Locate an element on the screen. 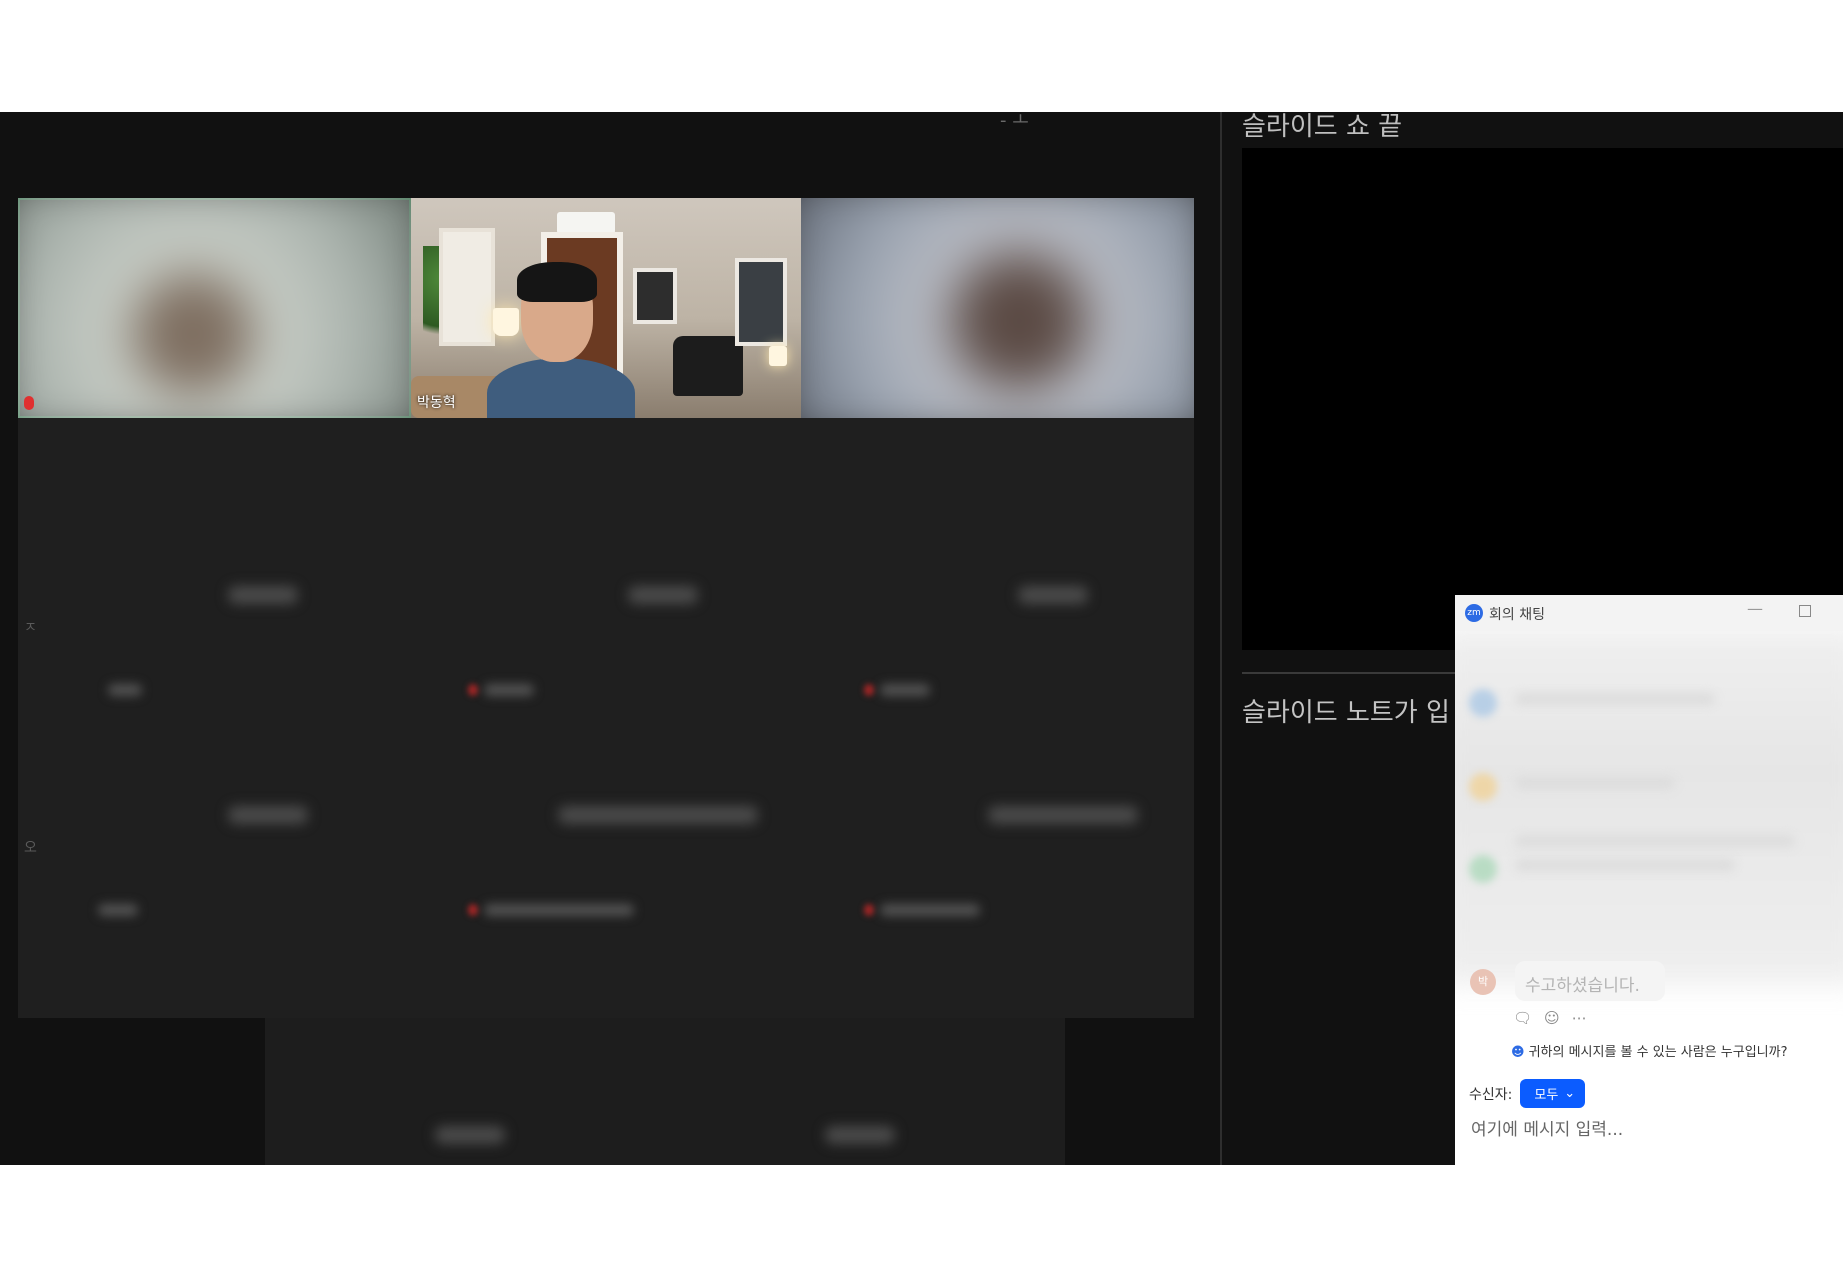 The image size is (1843, 1276). maximize-icon is located at coordinates (1805, 611).